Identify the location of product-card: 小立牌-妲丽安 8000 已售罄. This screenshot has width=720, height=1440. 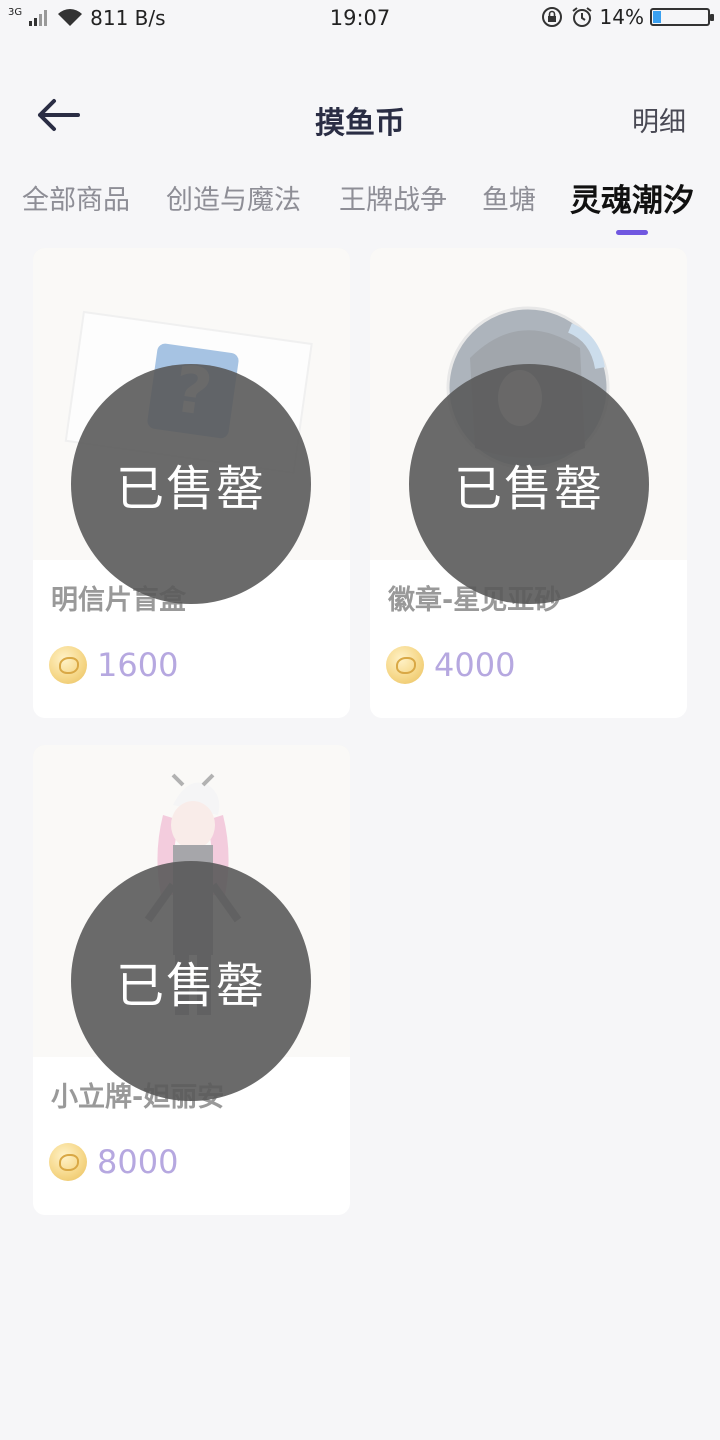
(191, 980).